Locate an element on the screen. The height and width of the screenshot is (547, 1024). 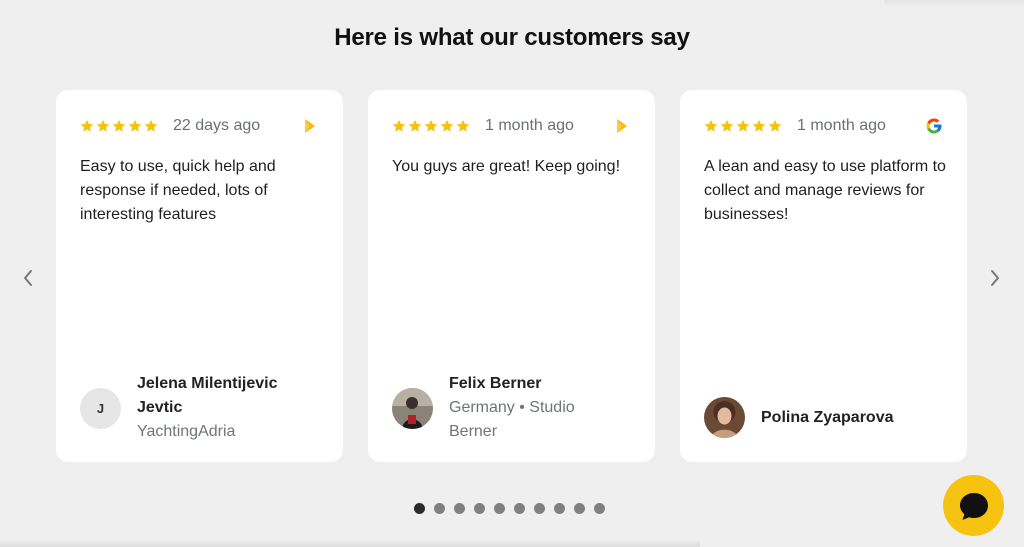
chat-button is located at coordinates (973, 505).